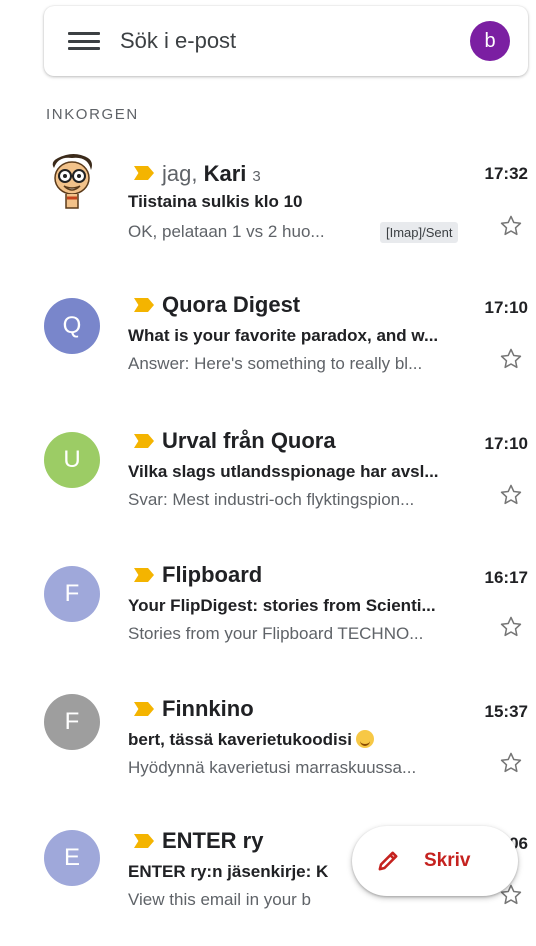  I want to click on sender-avatar: Q, so click(72, 326).